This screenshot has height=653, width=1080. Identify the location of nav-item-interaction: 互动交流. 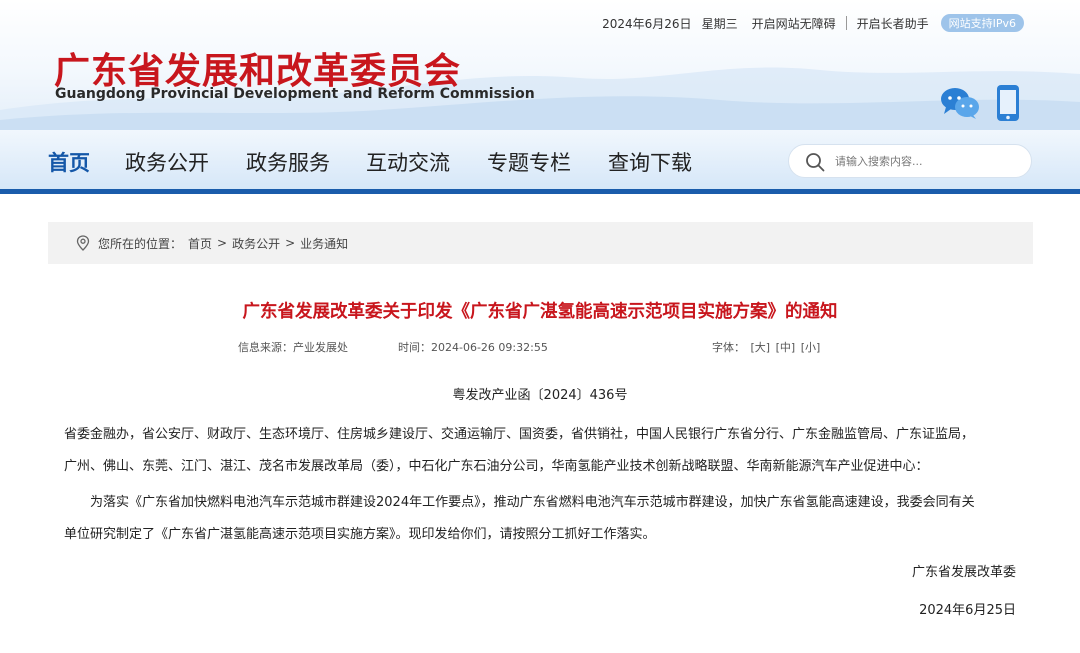
(408, 162).